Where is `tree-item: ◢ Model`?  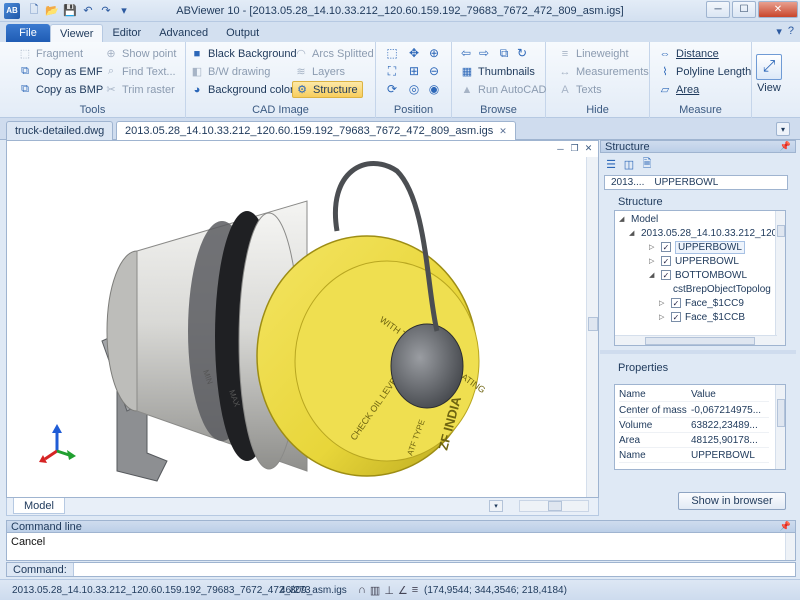
tree-item: ◢ Model is located at coordinates (638, 219).